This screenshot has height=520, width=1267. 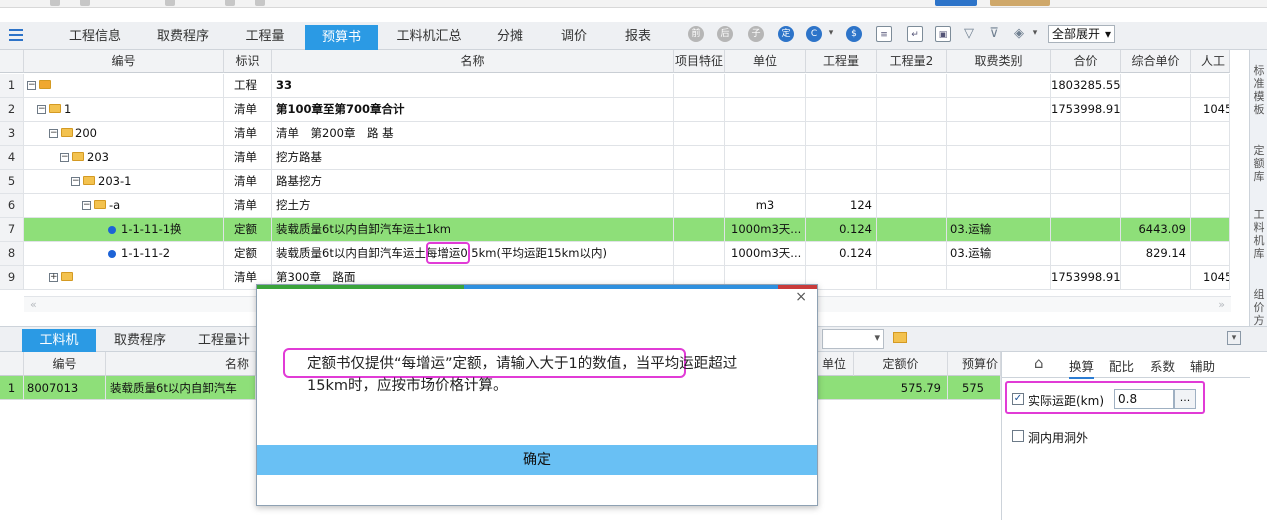 I want to click on chevron-down-icon: ▾, so click(x=1035, y=33).